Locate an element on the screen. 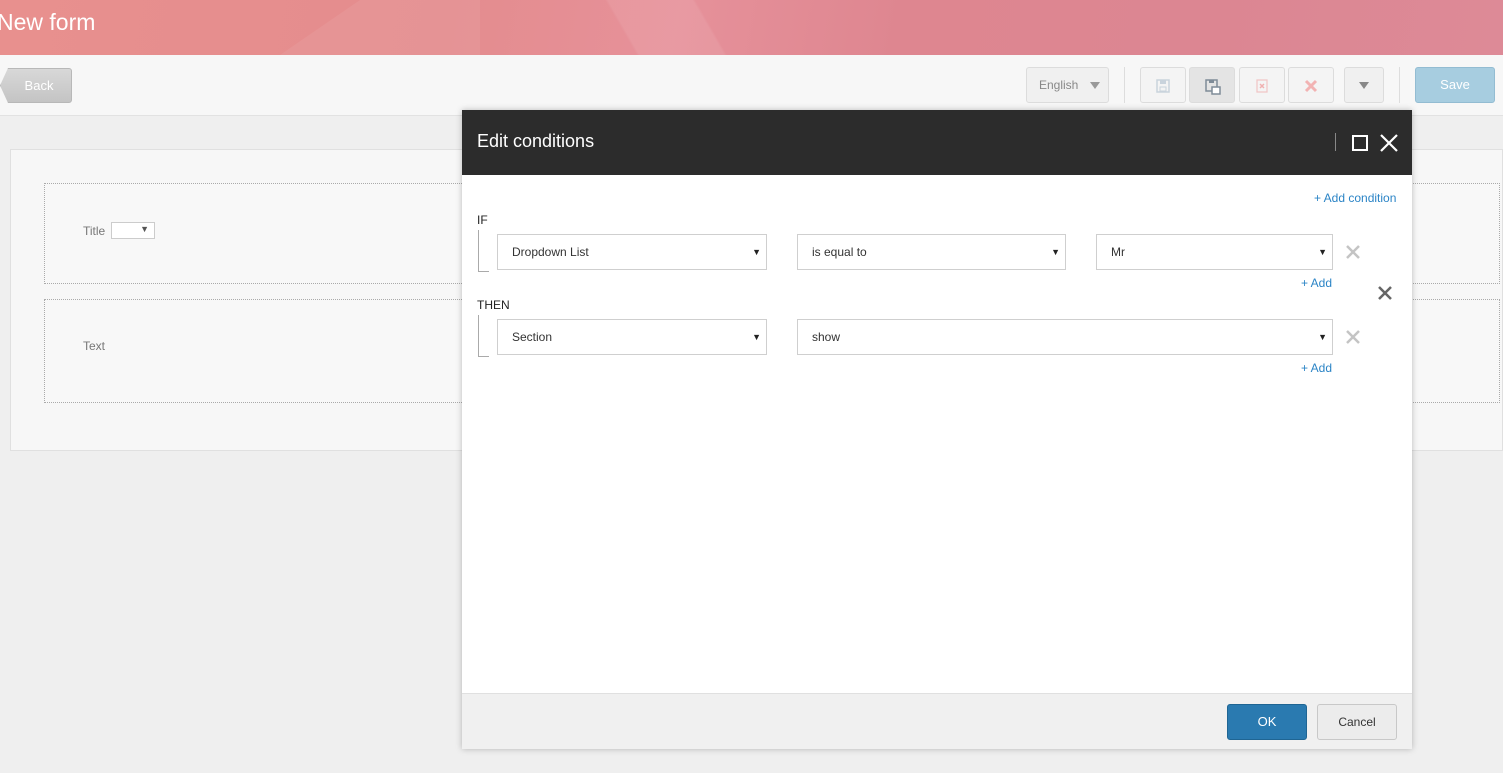 The image size is (1503, 773). more-options-button is located at coordinates (1364, 85).